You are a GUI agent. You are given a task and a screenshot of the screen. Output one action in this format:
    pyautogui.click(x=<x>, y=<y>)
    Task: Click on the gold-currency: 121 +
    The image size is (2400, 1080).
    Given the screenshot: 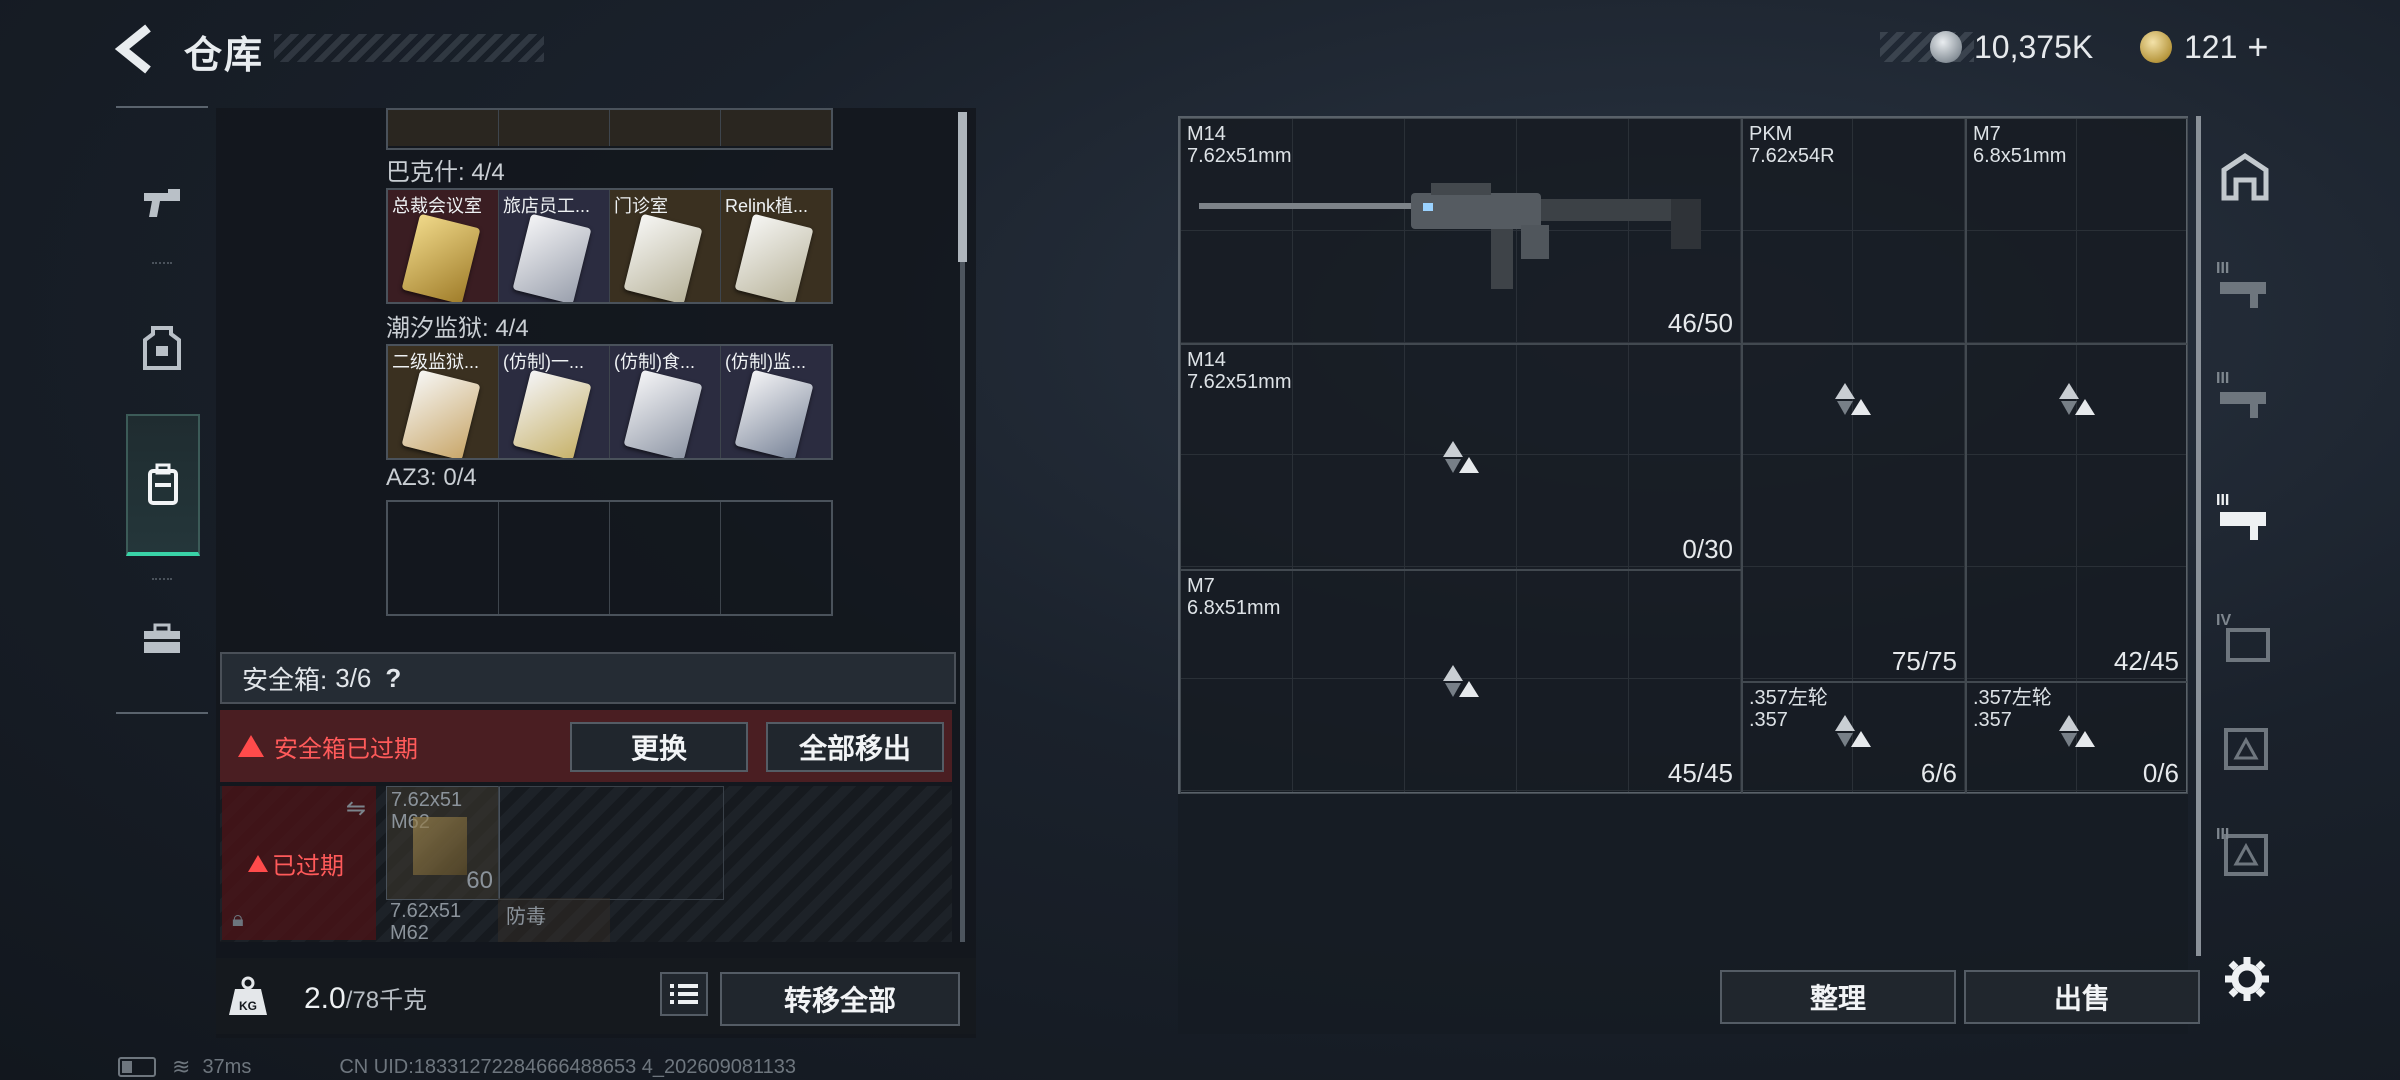 What is the action you would take?
    pyautogui.click(x=2204, y=47)
    